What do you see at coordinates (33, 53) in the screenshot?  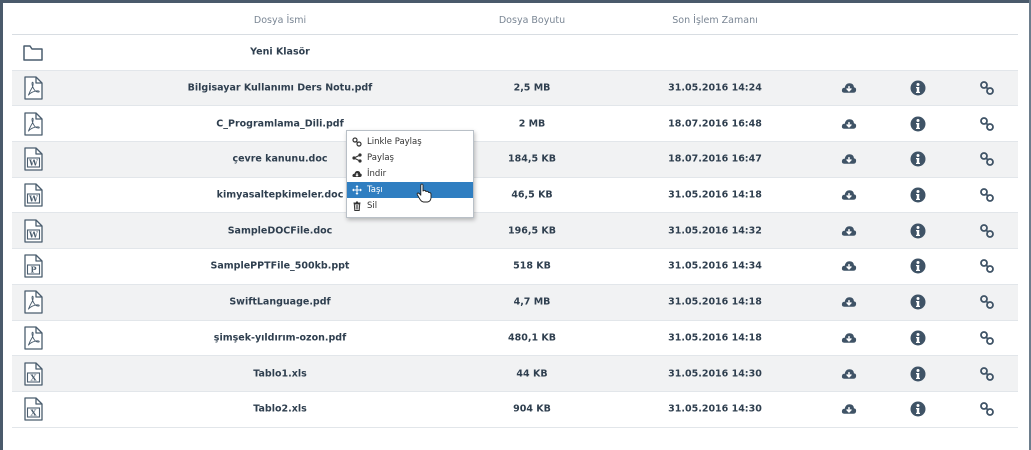 I see `folder-icon` at bounding box center [33, 53].